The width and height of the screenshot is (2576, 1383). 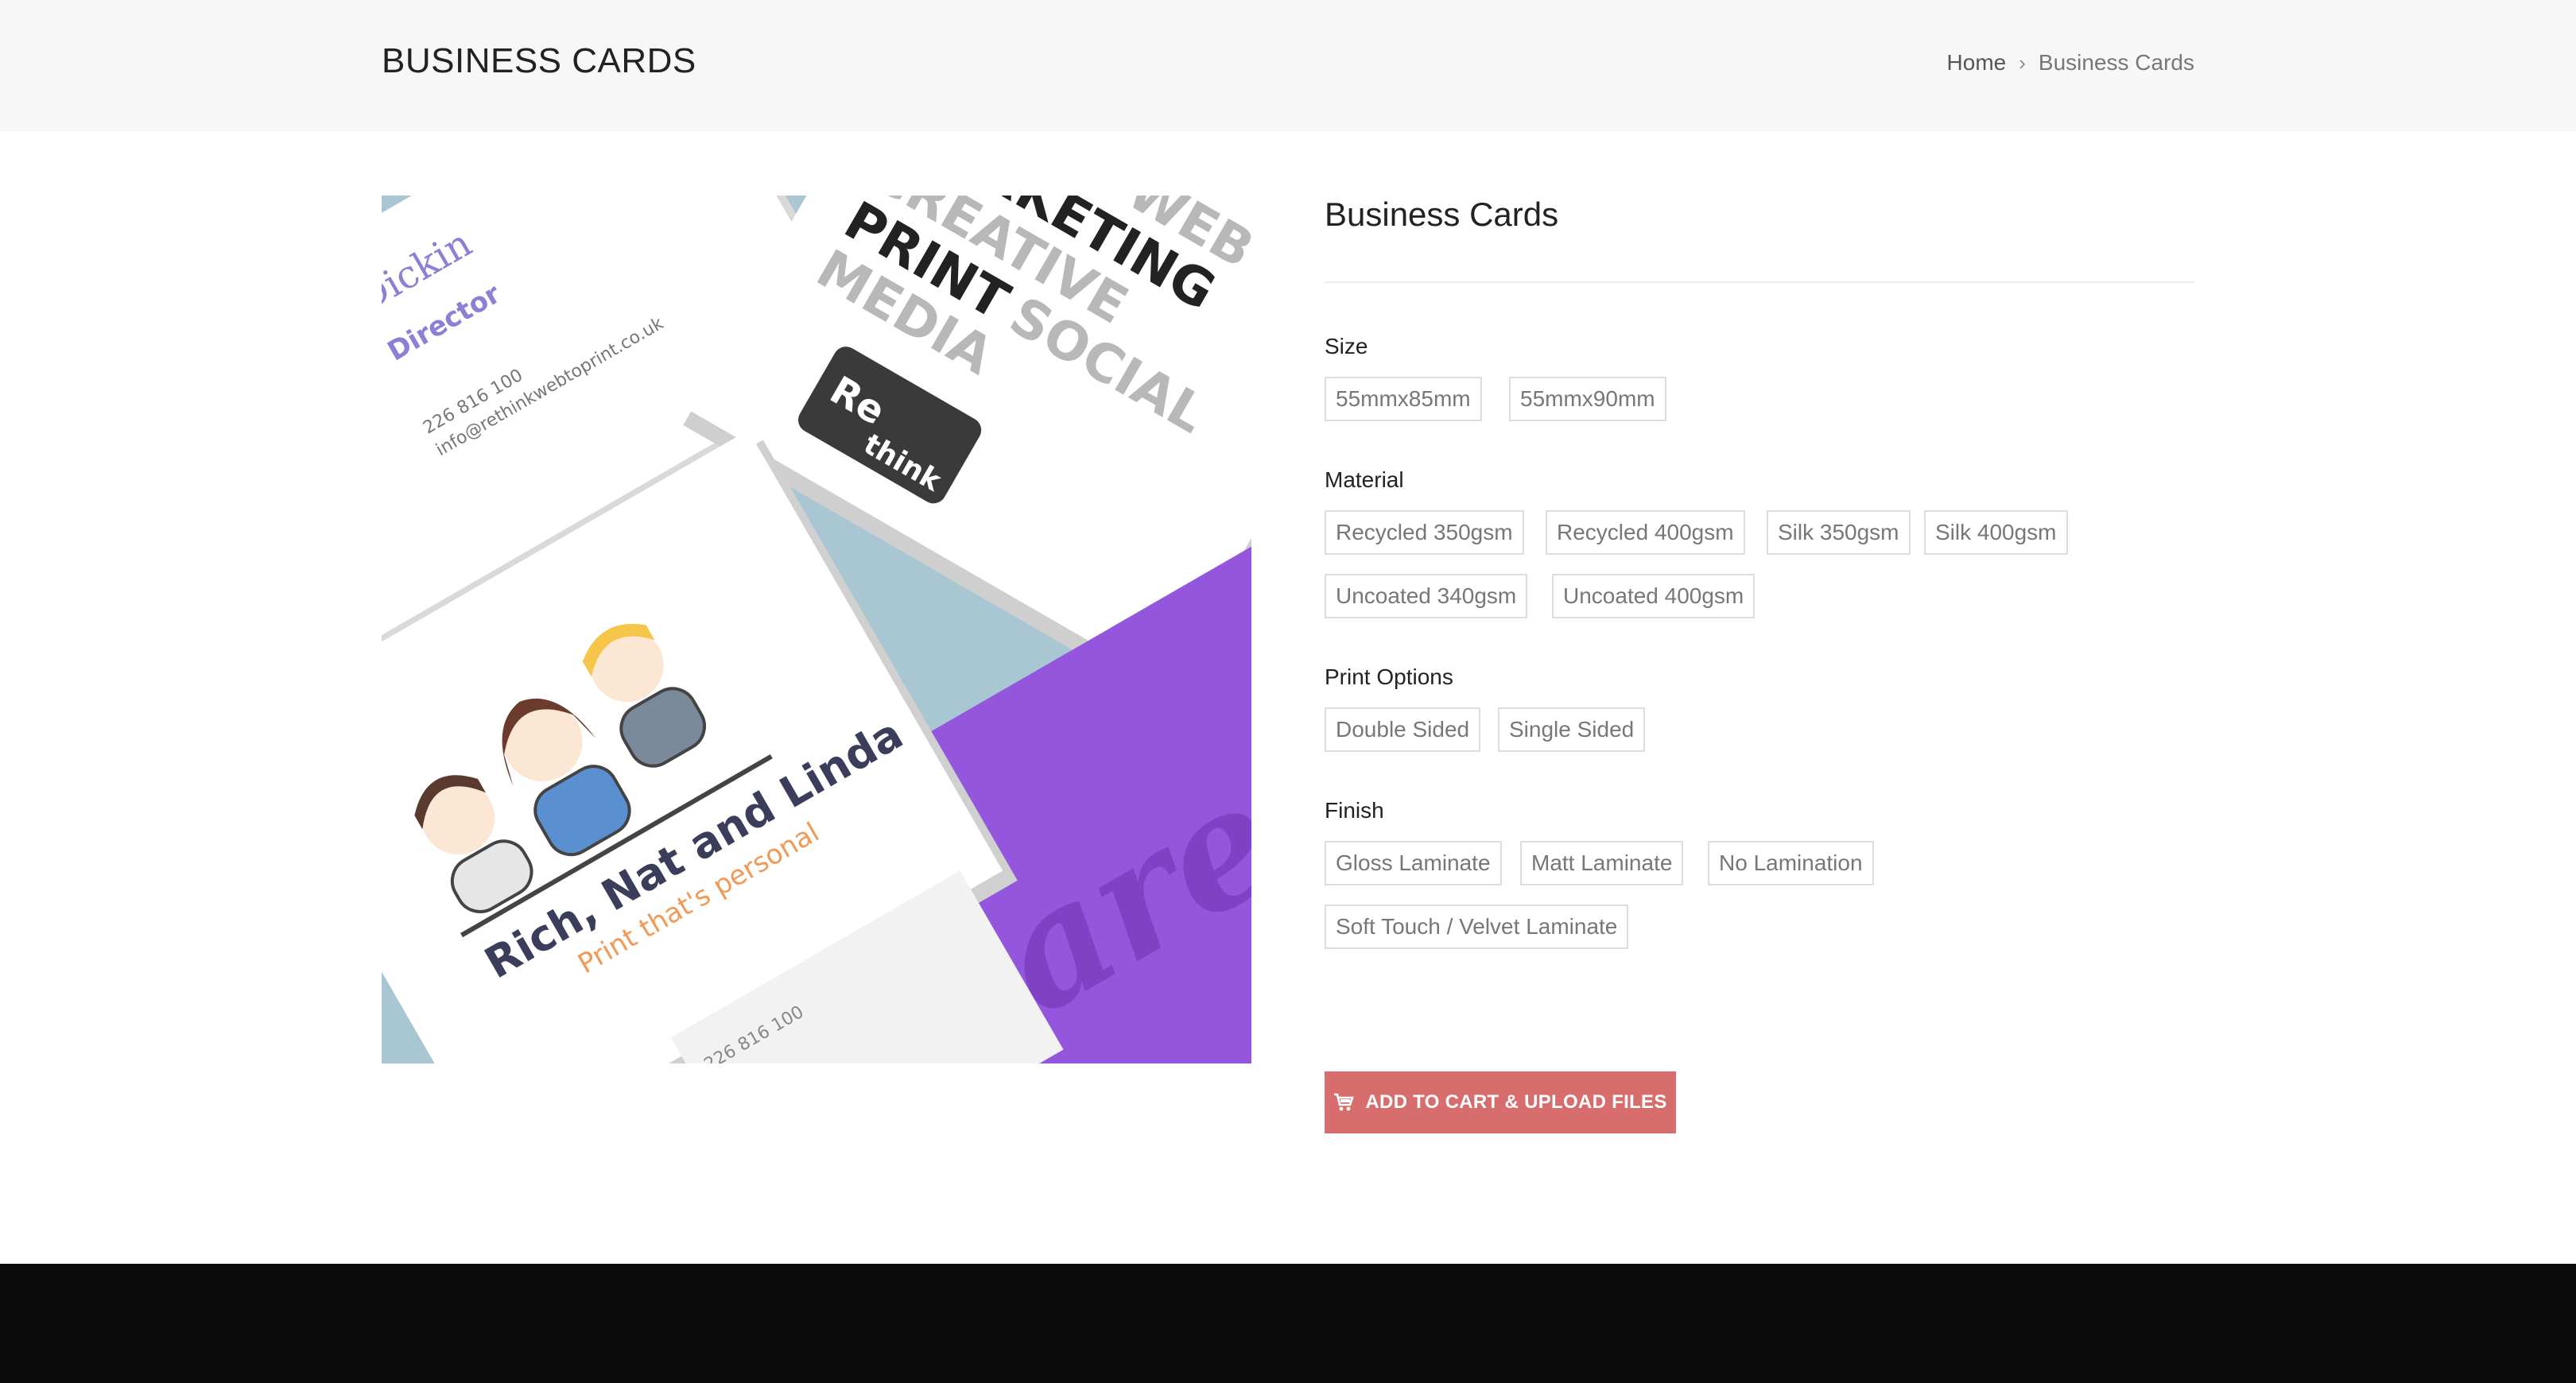 What do you see at coordinates (1365, 479) in the screenshot?
I see `material-label: Material` at bounding box center [1365, 479].